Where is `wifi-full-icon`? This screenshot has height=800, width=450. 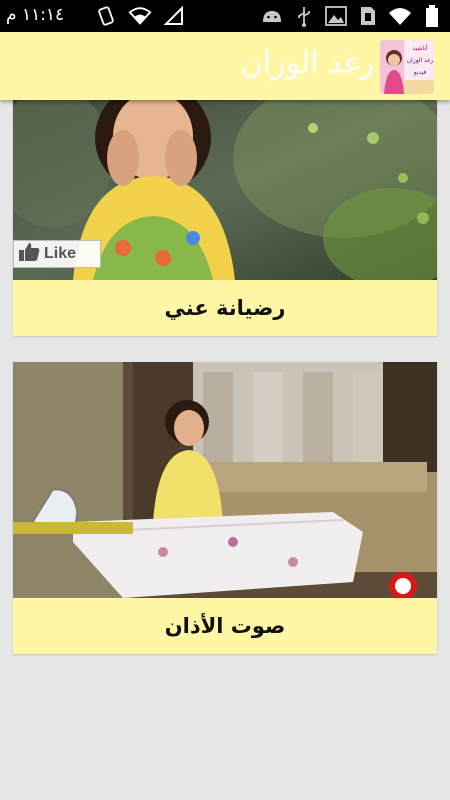
wifi-full-icon is located at coordinates (400, 16).